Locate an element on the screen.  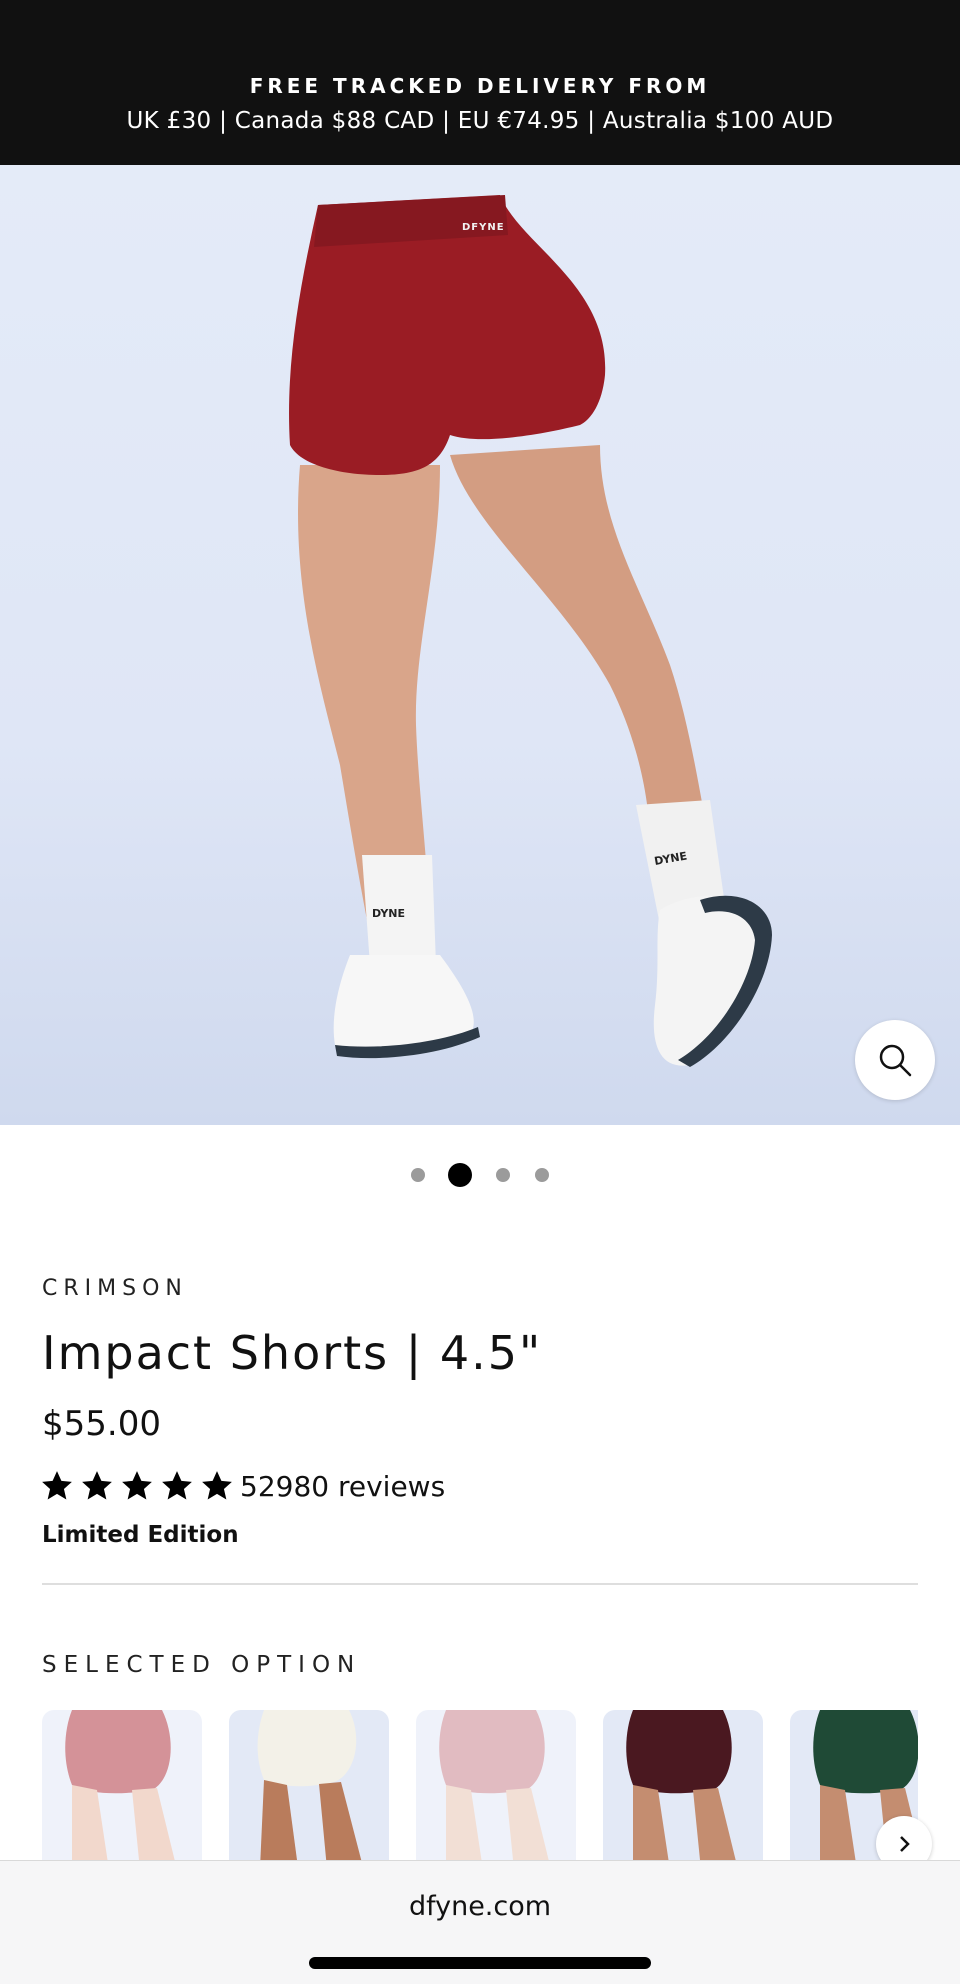
edition-badge: Limited Edition is located at coordinates (140, 1535).